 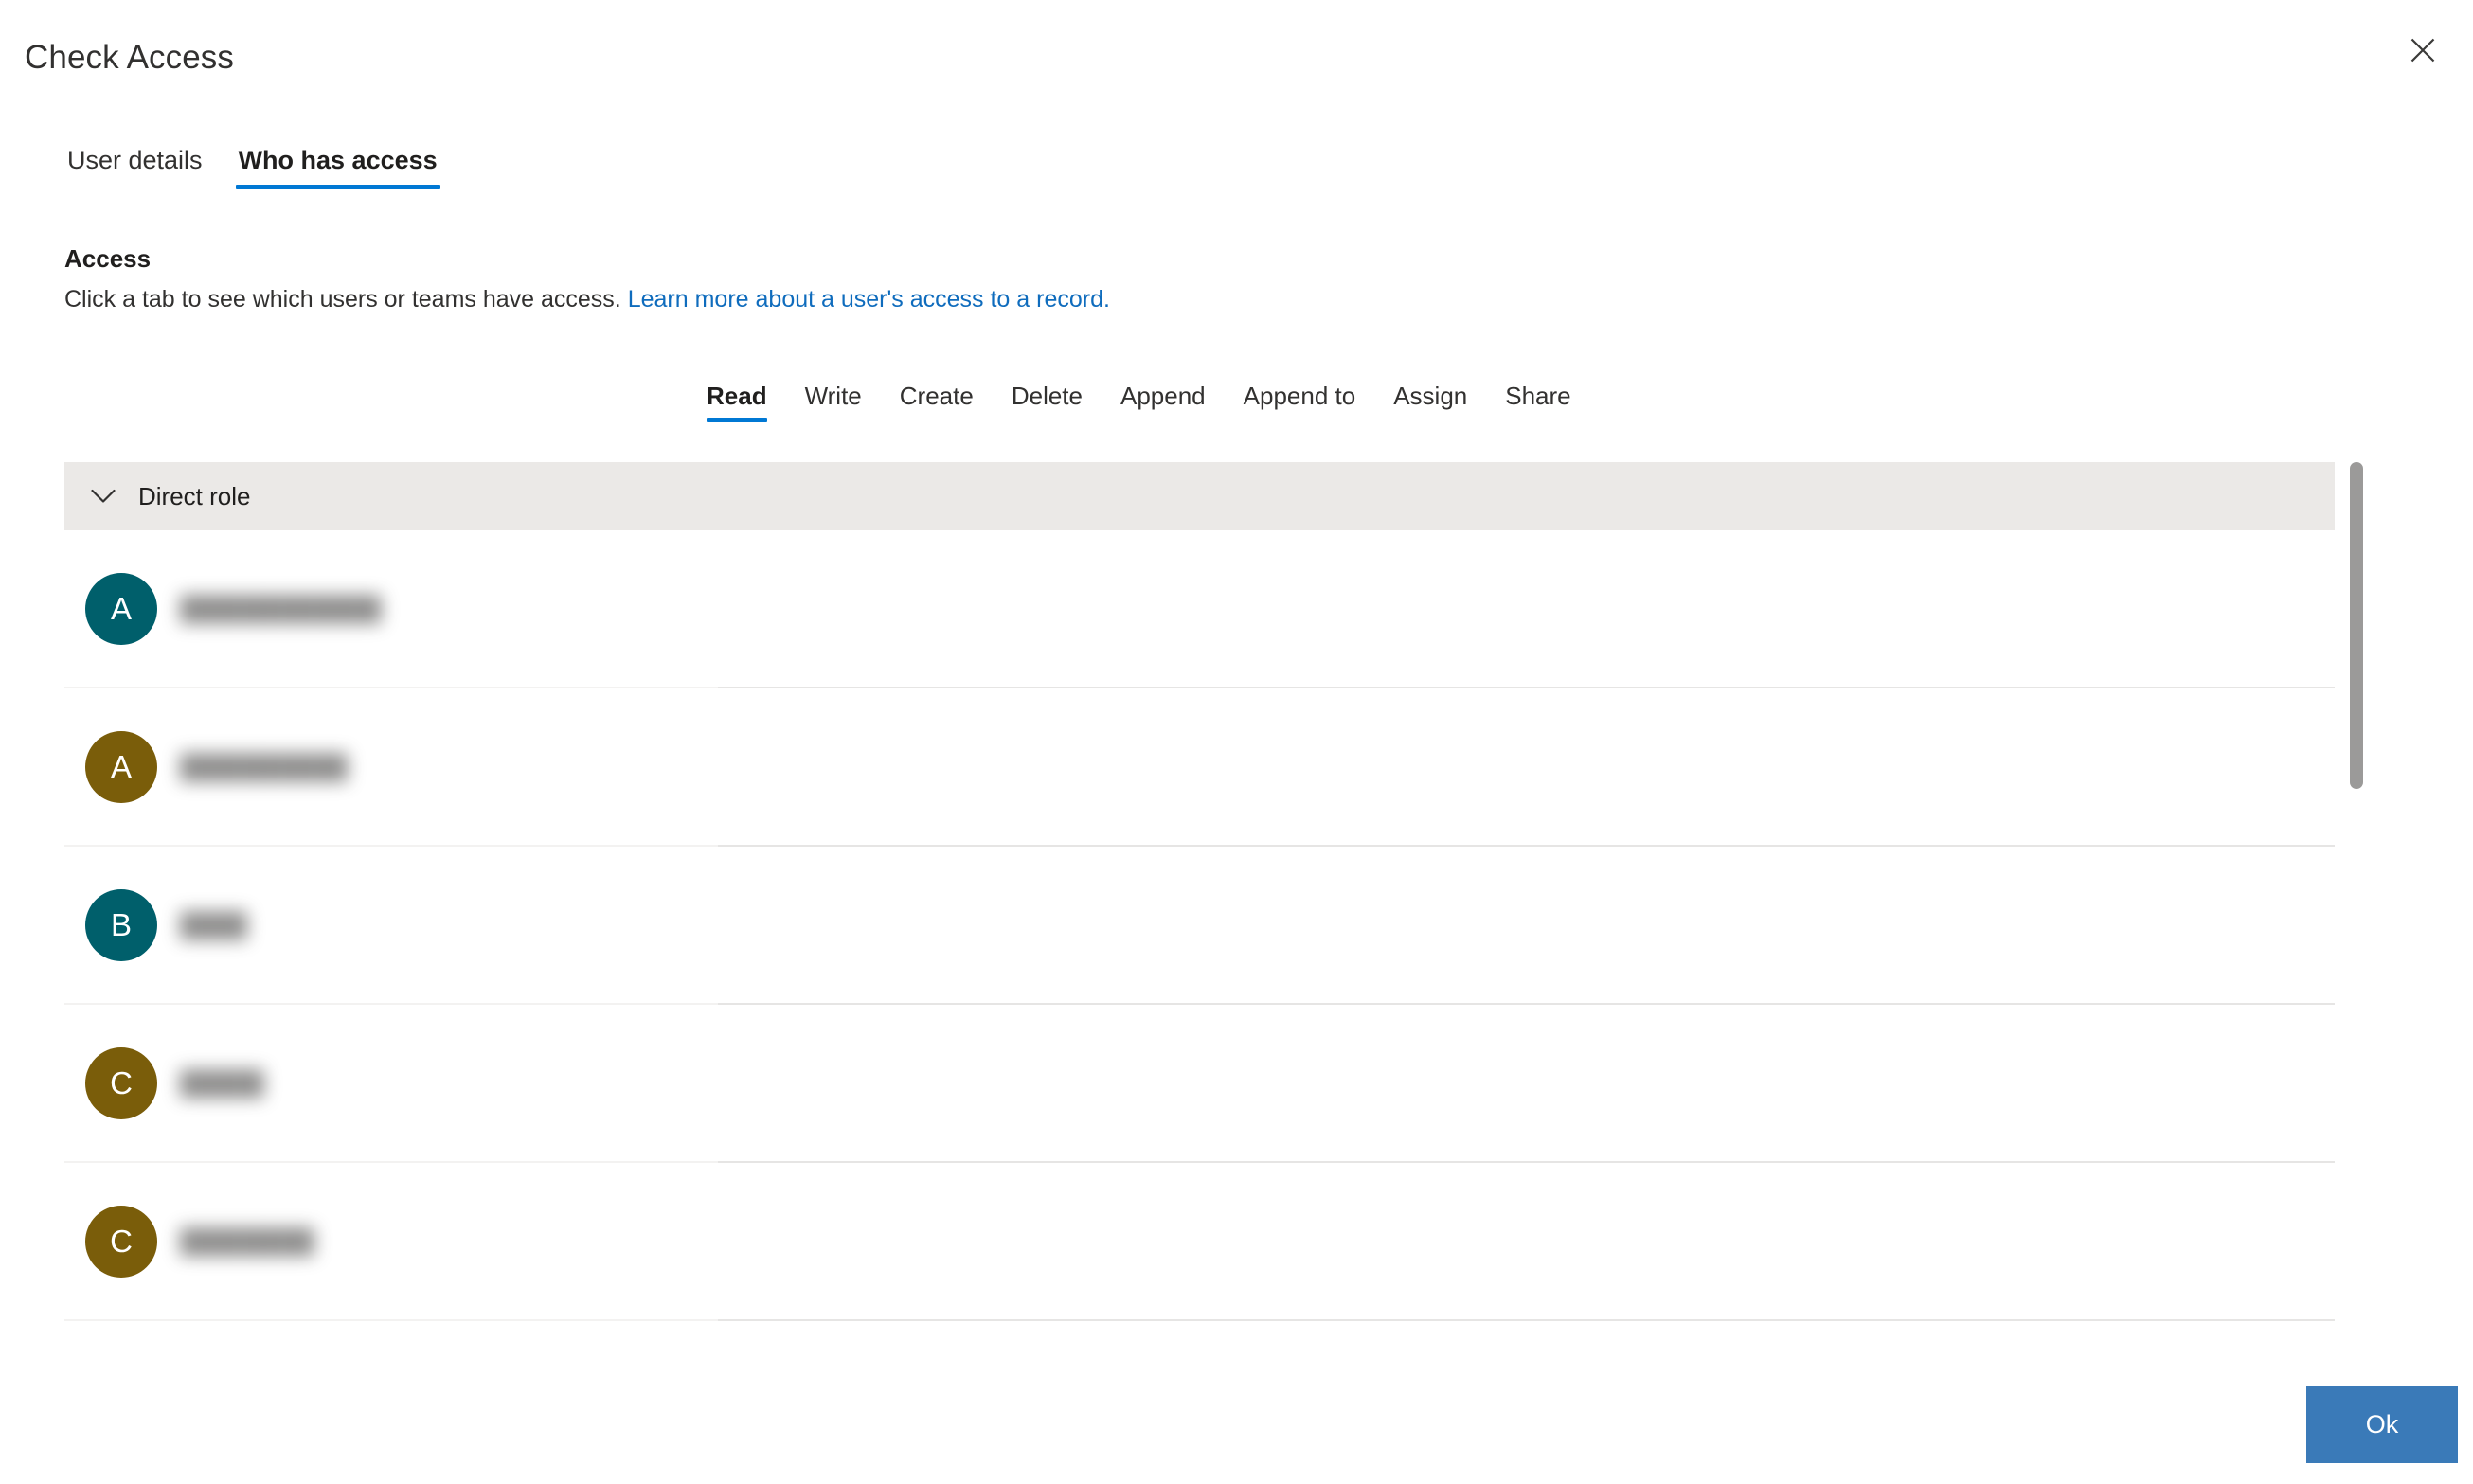 I want to click on row-principal-name: █████, so click(x=222, y=1083).